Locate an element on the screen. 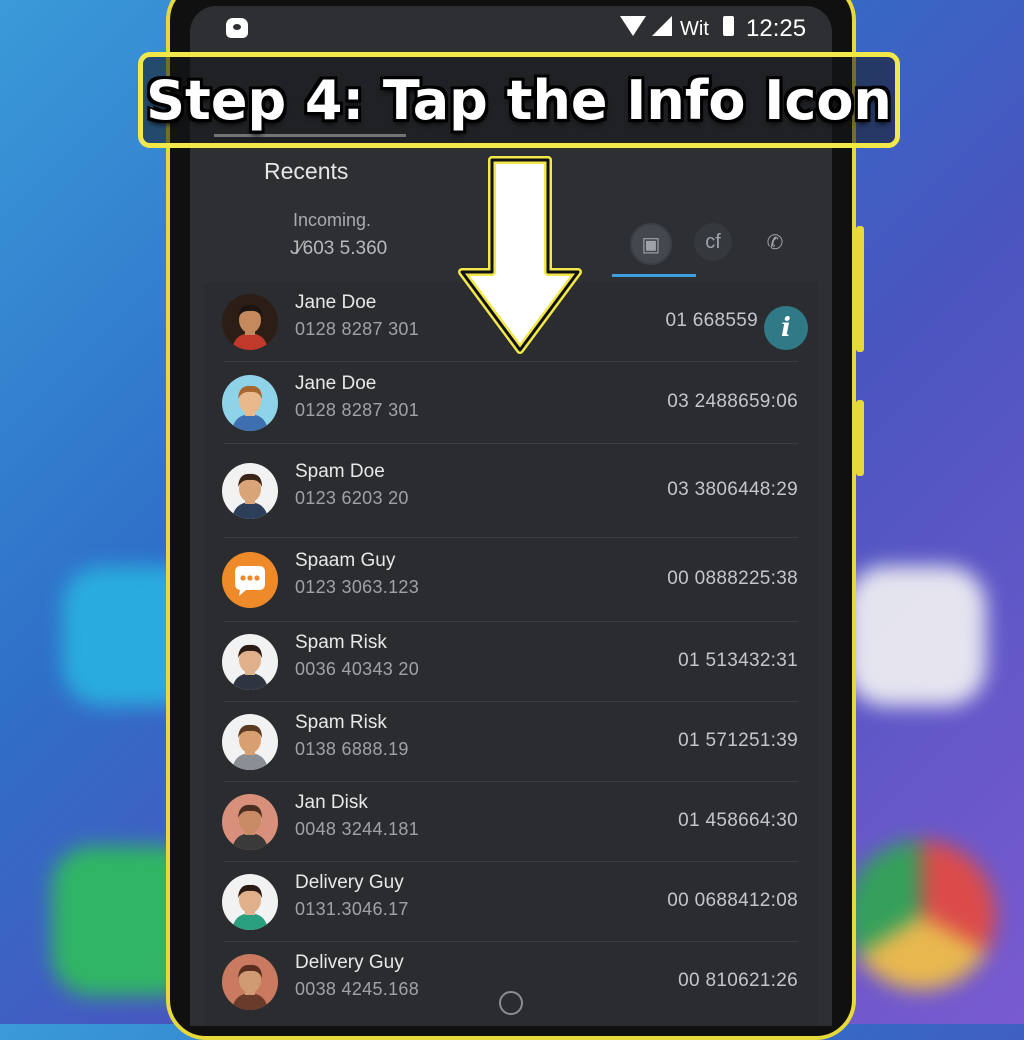  battery-icon is located at coordinates (728, 26).